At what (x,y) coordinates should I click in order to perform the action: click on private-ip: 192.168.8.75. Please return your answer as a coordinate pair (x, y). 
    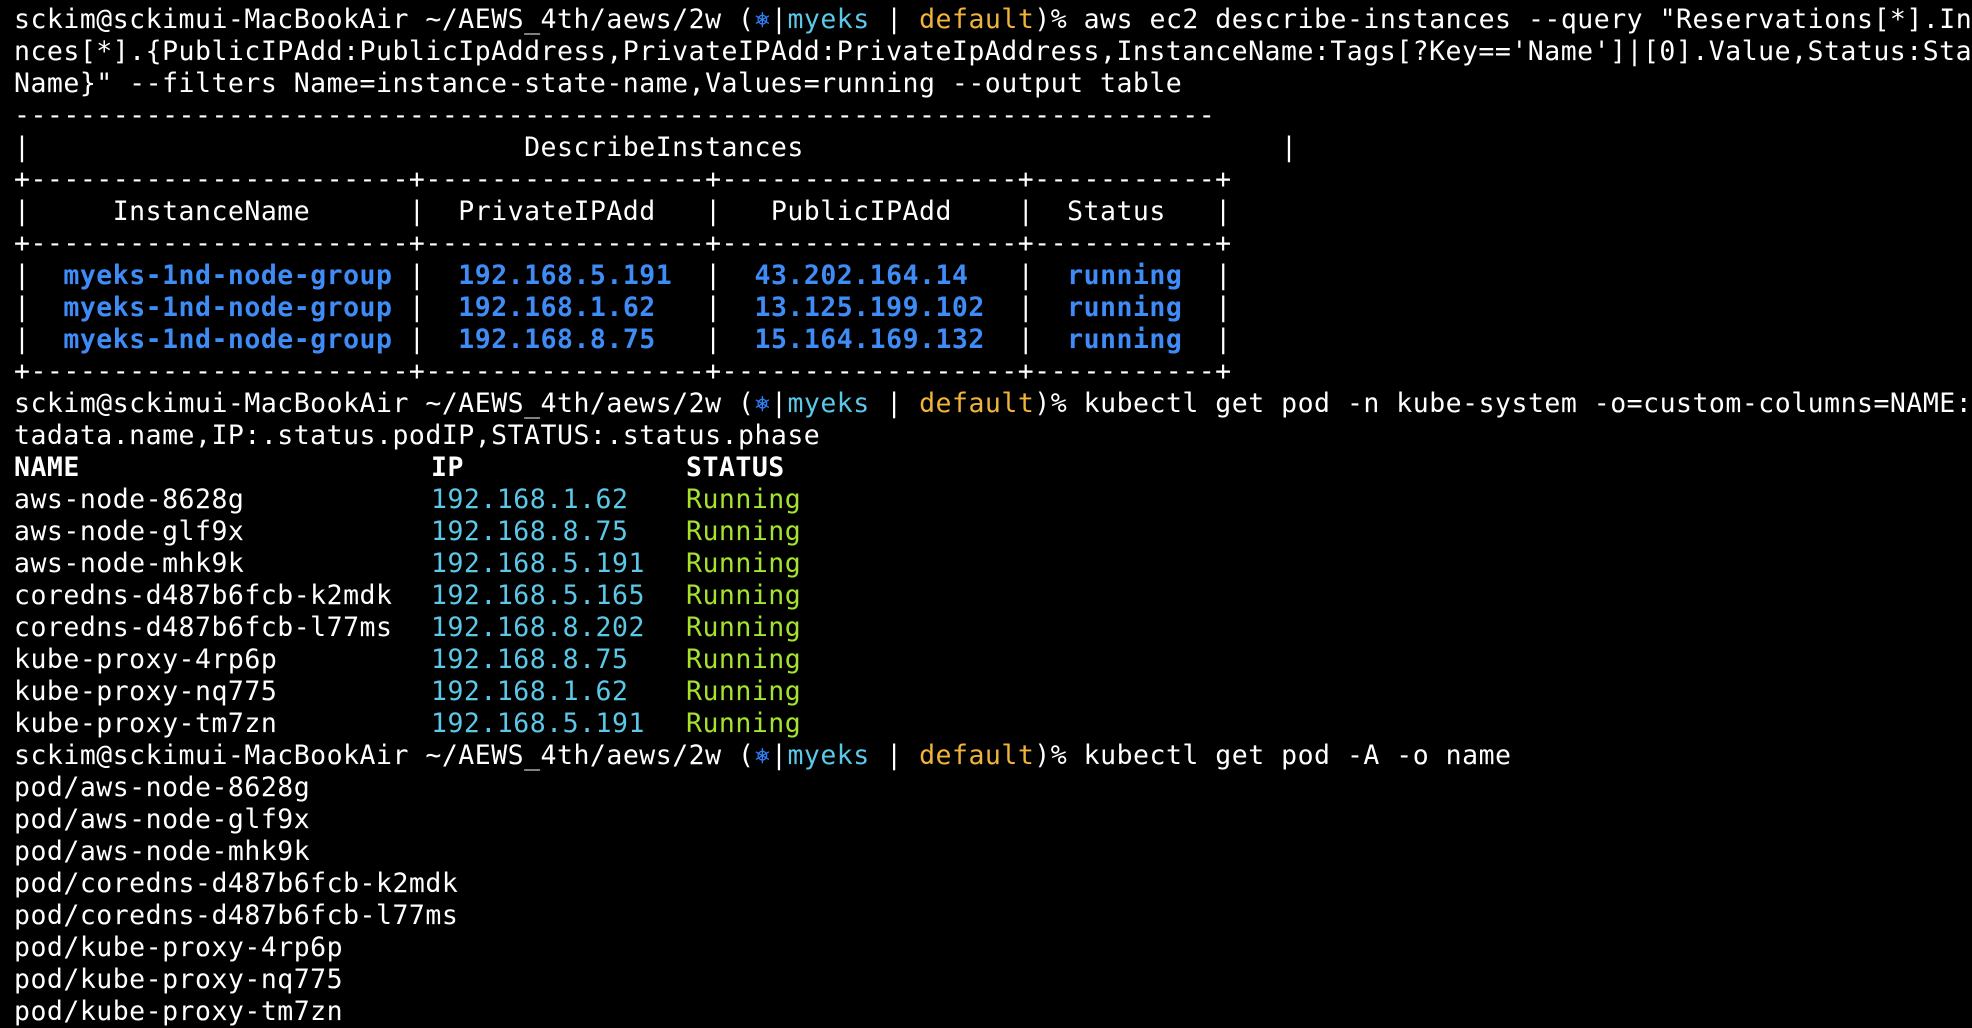
    Looking at the image, I should click on (557, 339).